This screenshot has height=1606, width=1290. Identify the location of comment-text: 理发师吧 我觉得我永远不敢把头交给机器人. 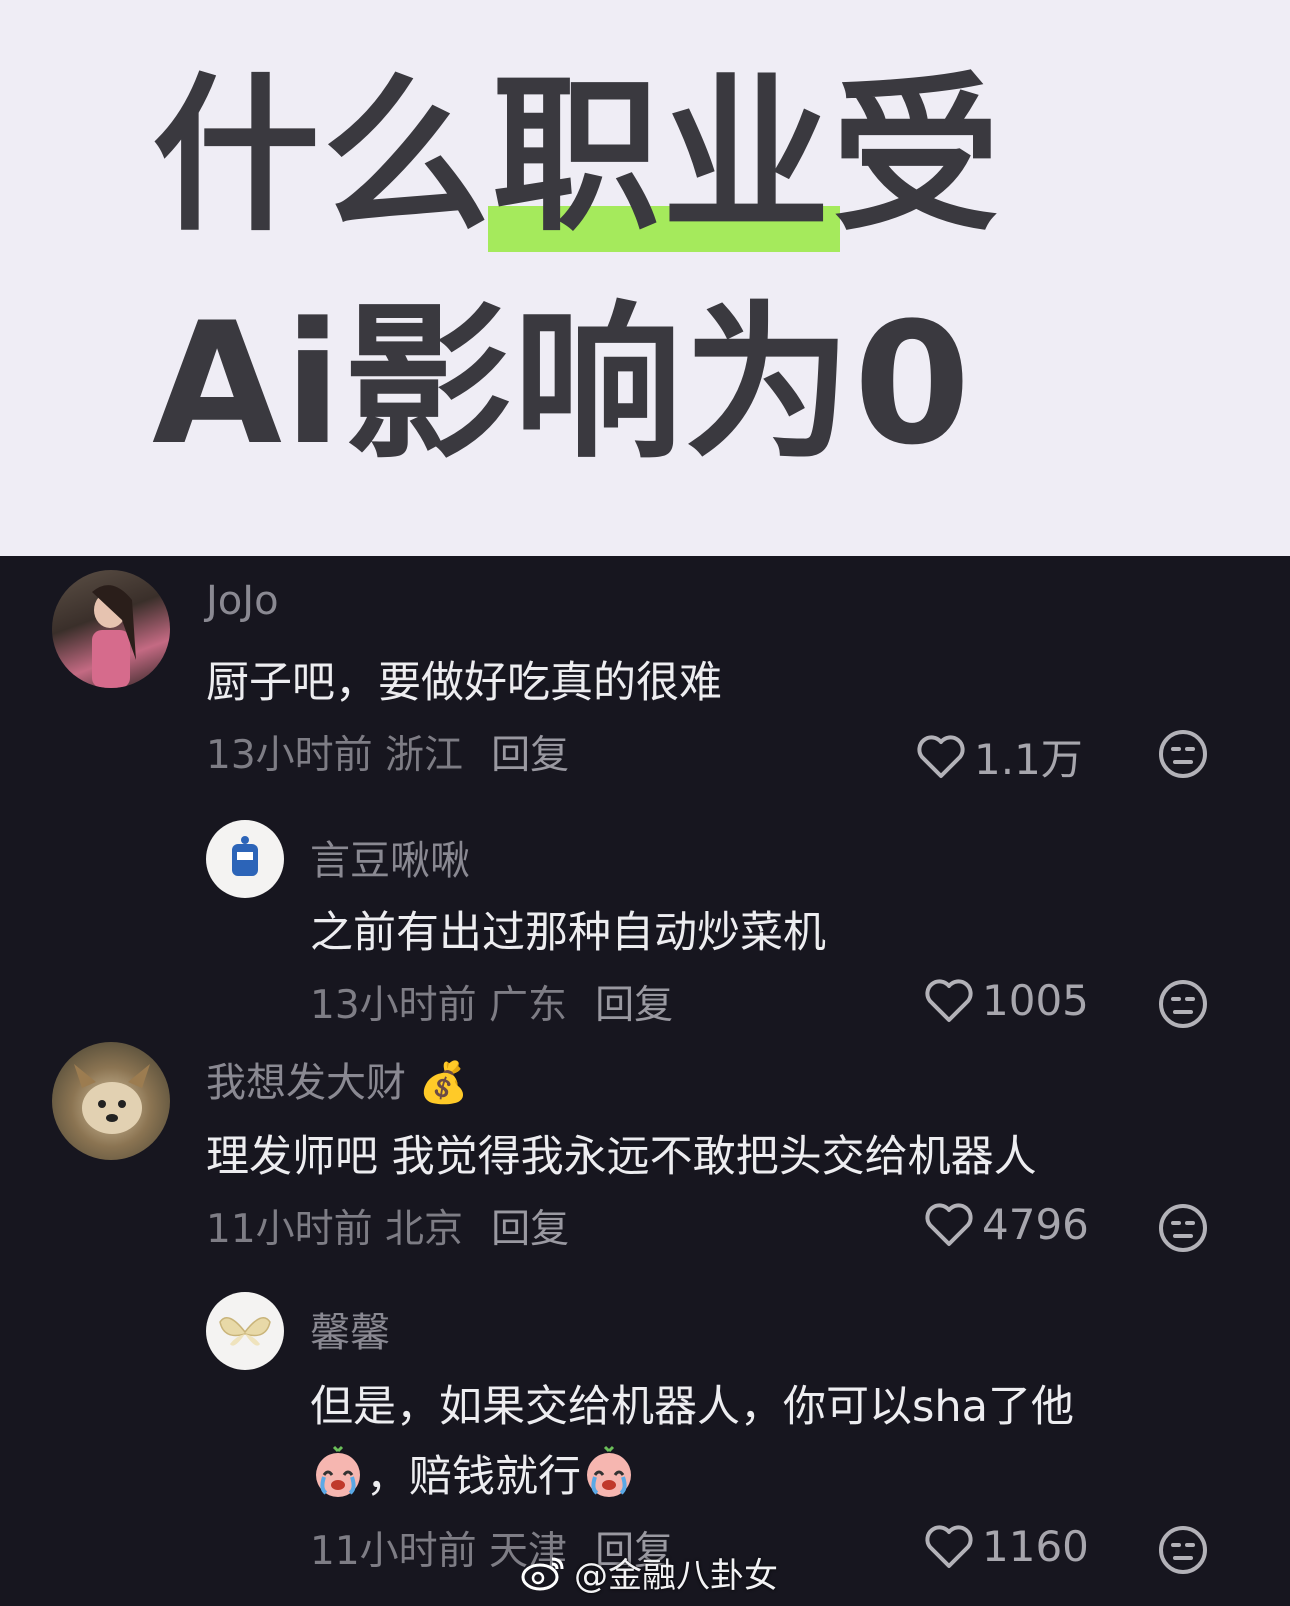
(621, 1157).